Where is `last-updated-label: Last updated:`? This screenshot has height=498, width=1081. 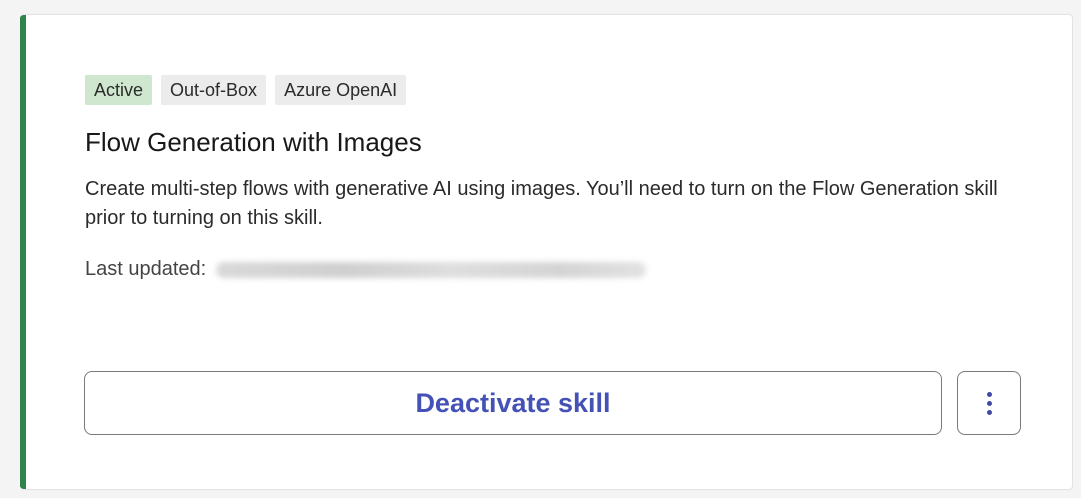 last-updated-label: Last updated: is located at coordinates (146, 269).